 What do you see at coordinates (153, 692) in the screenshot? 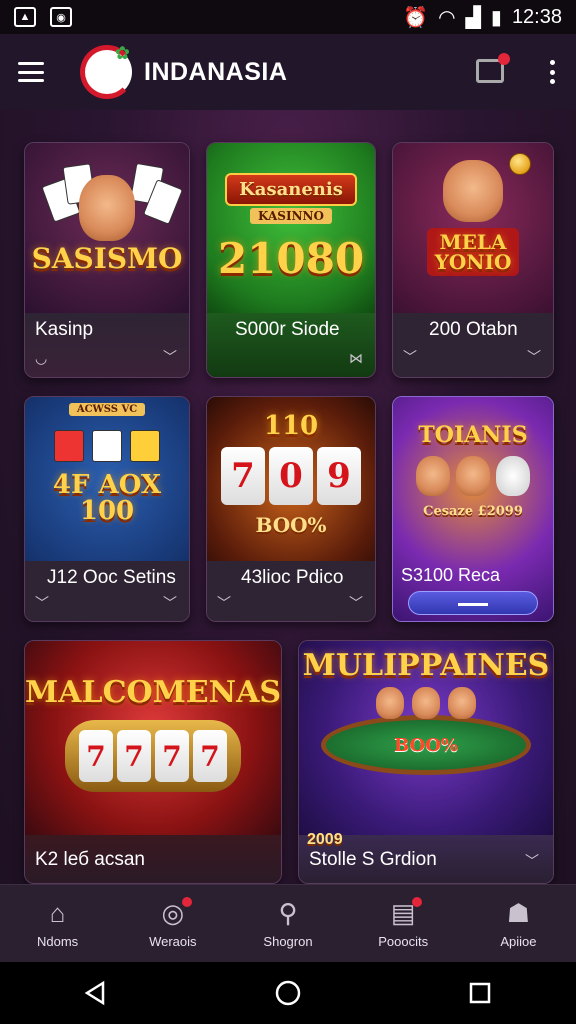
I see `card-art-title: MALCOMENAS` at bounding box center [153, 692].